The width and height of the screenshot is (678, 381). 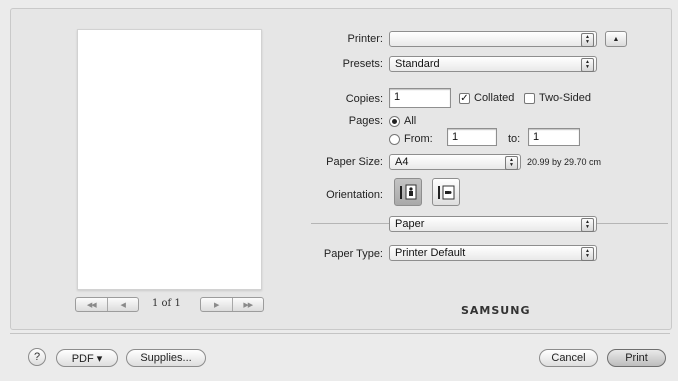 What do you see at coordinates (122, 304) in the screenshot?
I see `prev-page-icon: ◀` at bounding box center [122, 304].